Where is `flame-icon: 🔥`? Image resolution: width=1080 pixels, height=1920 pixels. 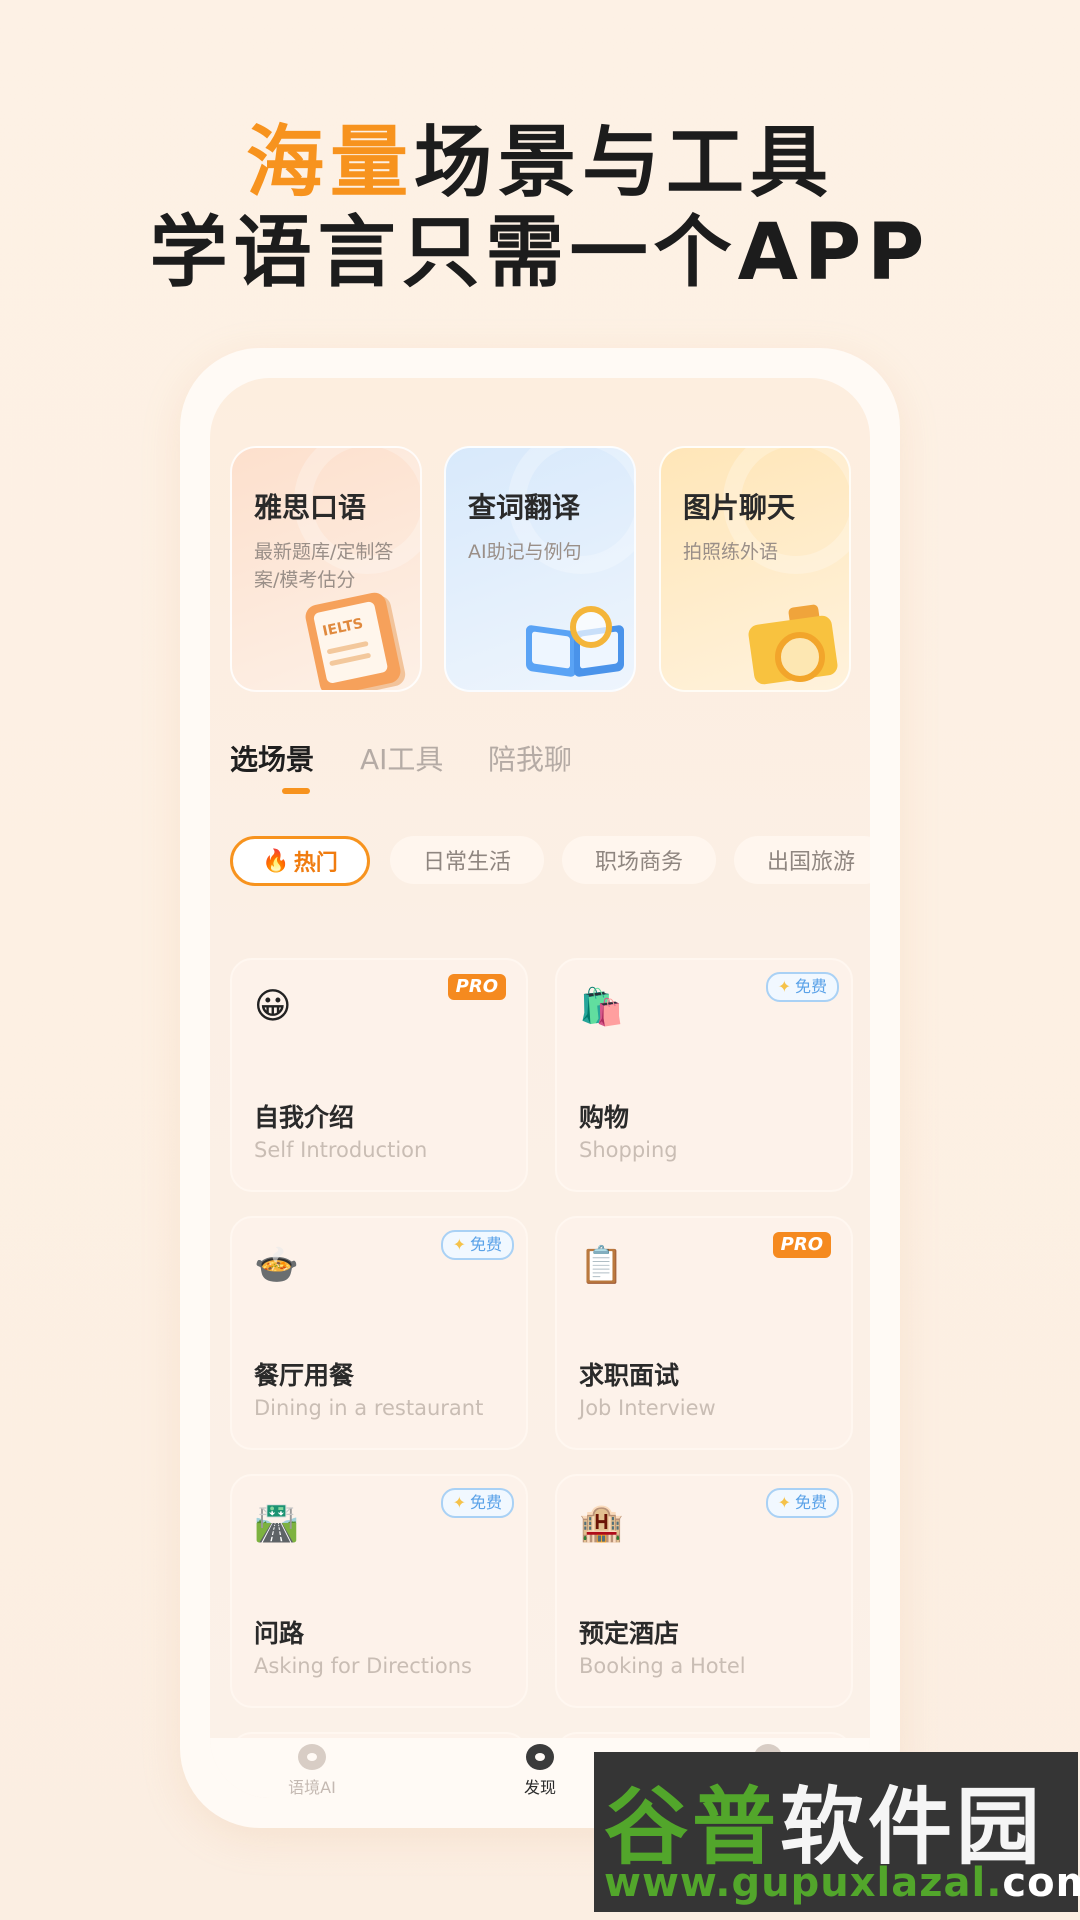
flame-icon: 🔥 is located at coordinates (276, 861).